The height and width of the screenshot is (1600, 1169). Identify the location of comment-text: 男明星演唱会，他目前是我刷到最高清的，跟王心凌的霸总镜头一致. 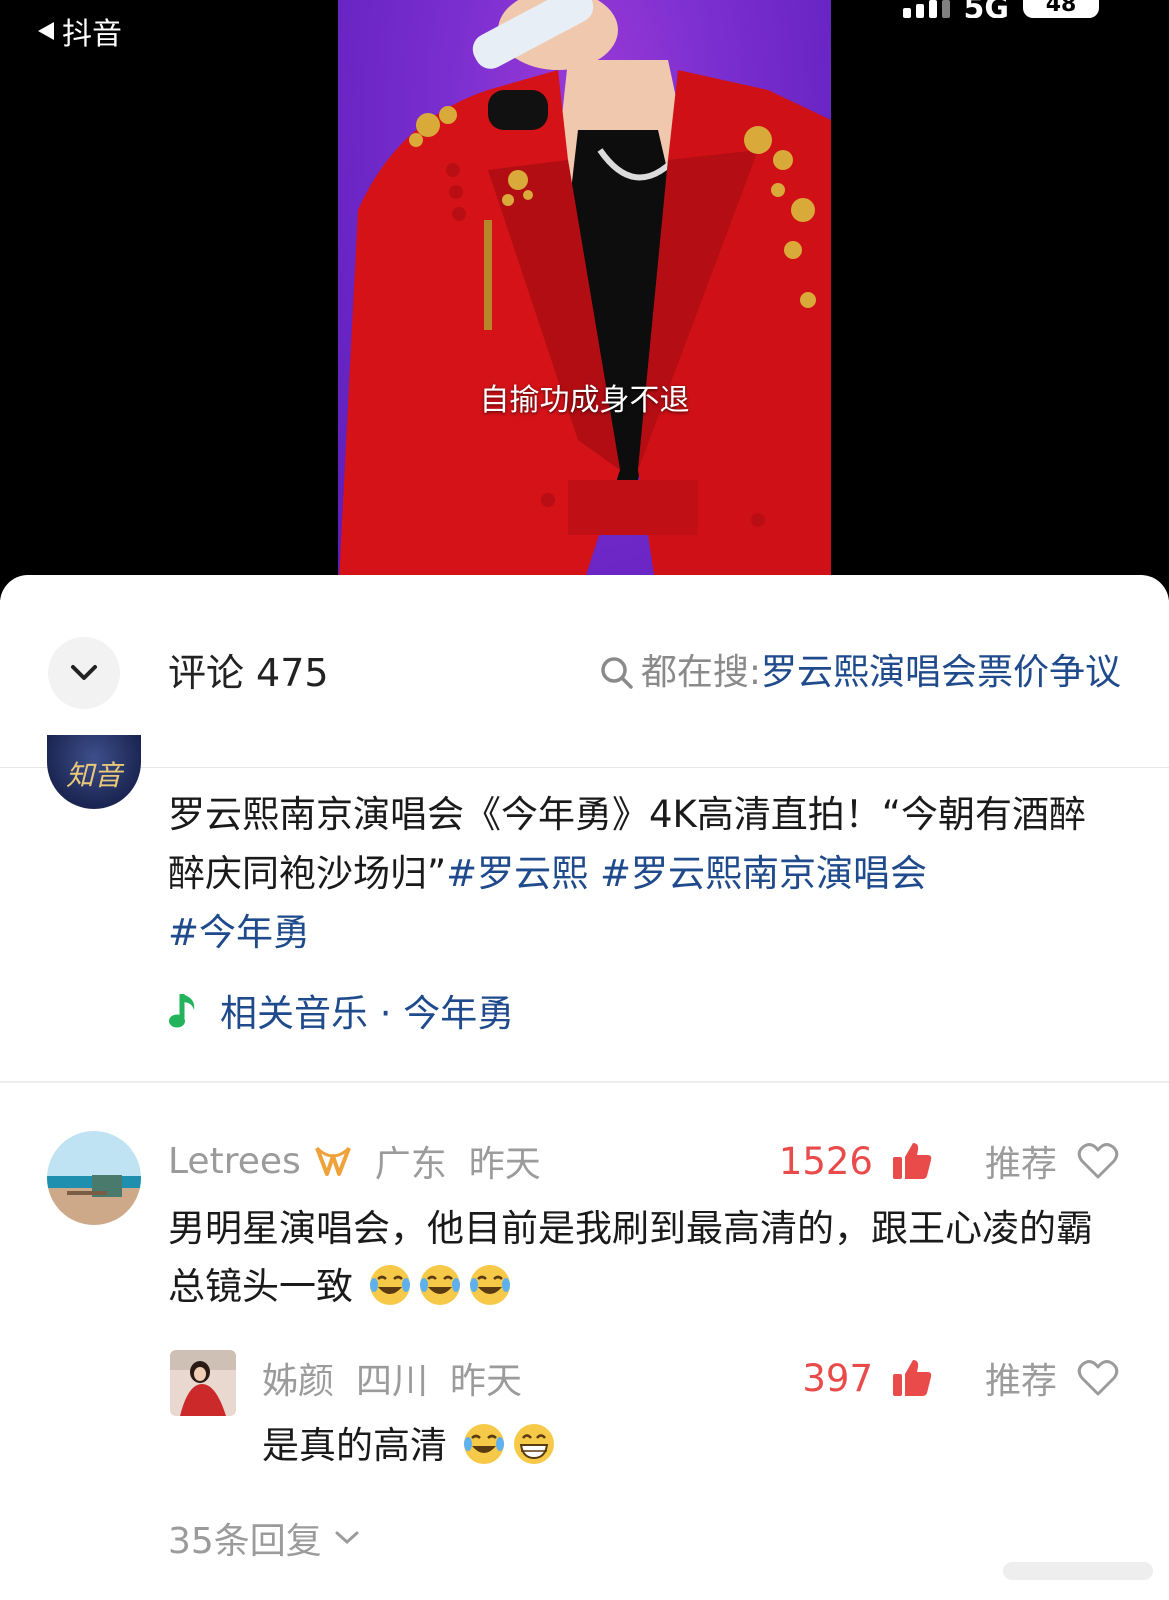
(630, 1257).